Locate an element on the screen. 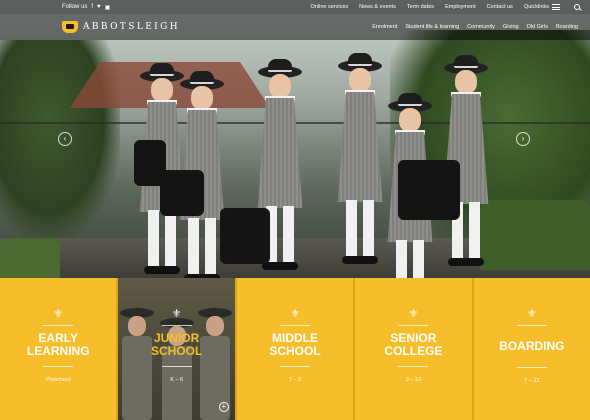 This screenshot has width=590, height=420. quicklinks-button: Quicklinks is located at coordinates (542, 7).